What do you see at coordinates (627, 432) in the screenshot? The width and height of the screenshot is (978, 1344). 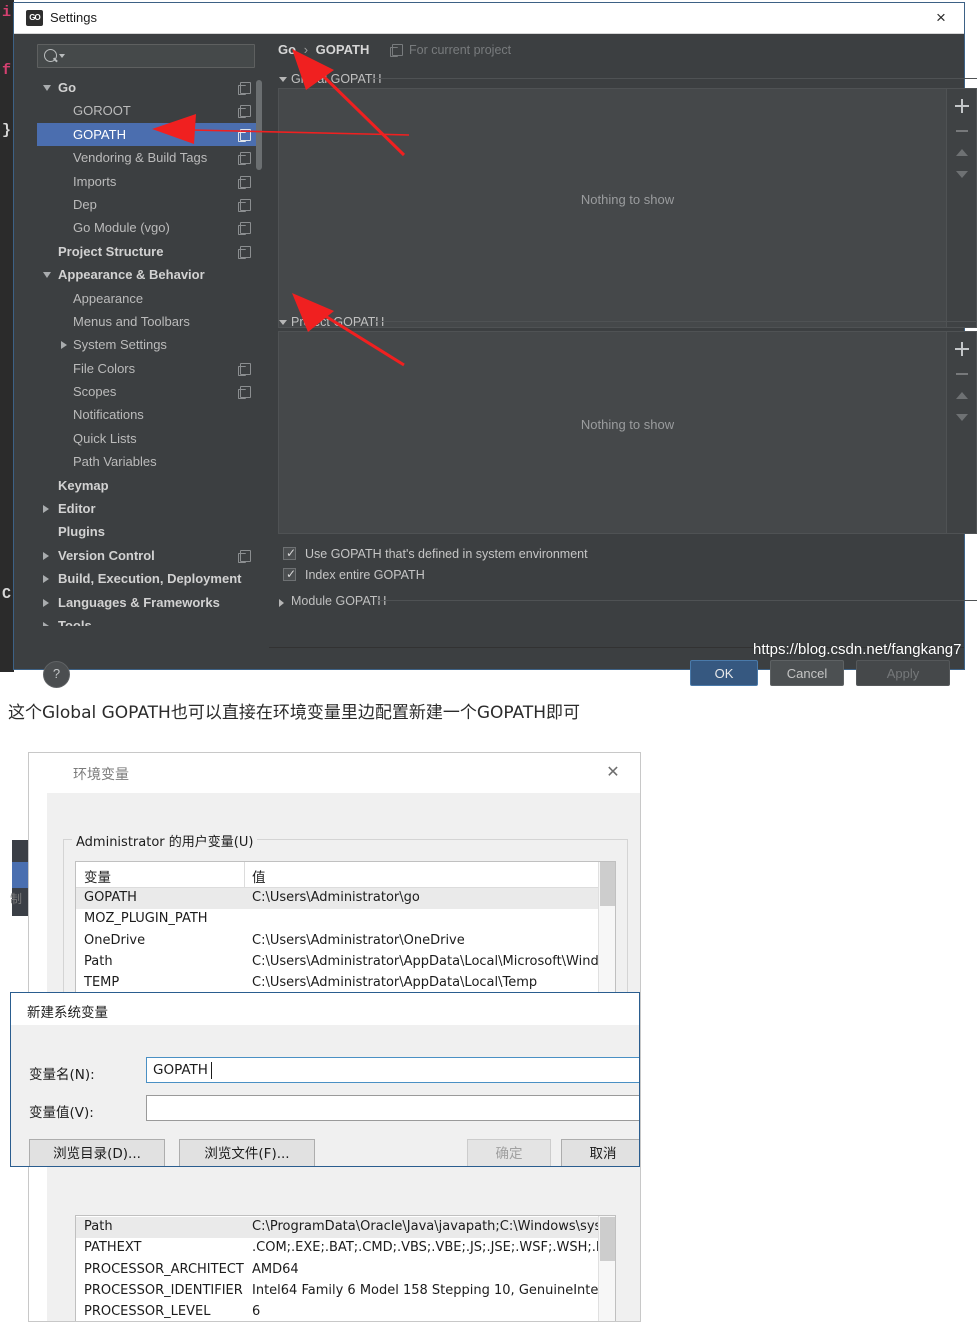 I see `project-gopath-list: Nothing to show` at bounding box center [627, 432].